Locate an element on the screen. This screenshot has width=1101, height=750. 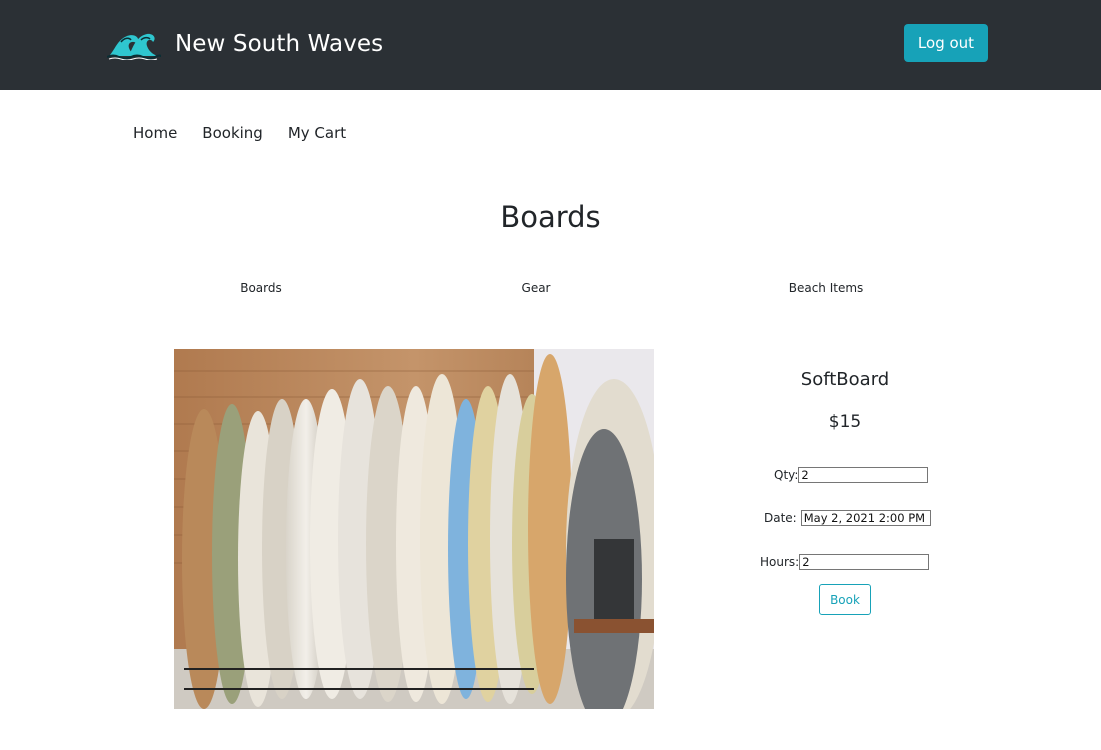
category-link-boards: Boards is located at coordinates (261, 288).